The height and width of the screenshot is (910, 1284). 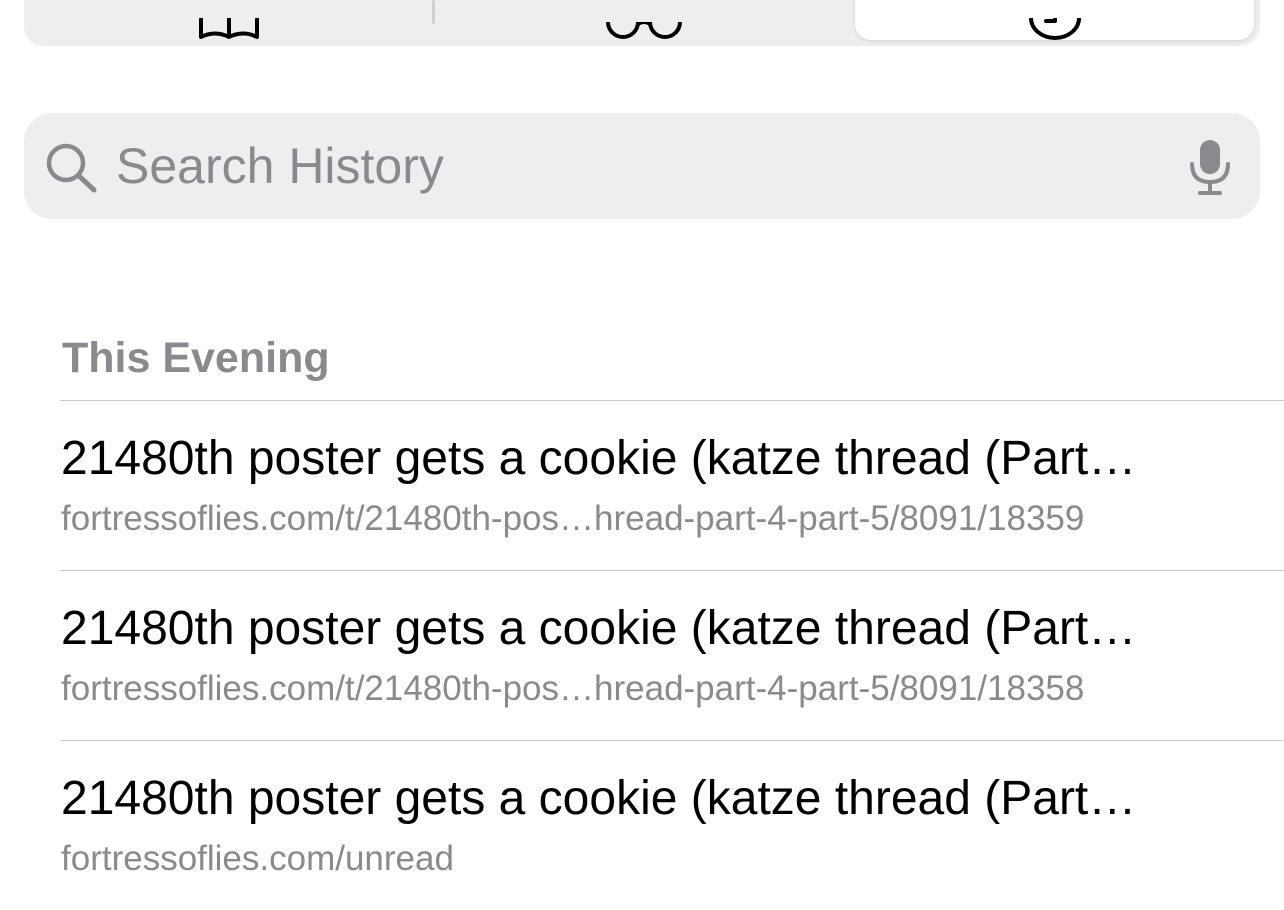 I want to click on tab-bookmarks, so click(x=228, y=20).